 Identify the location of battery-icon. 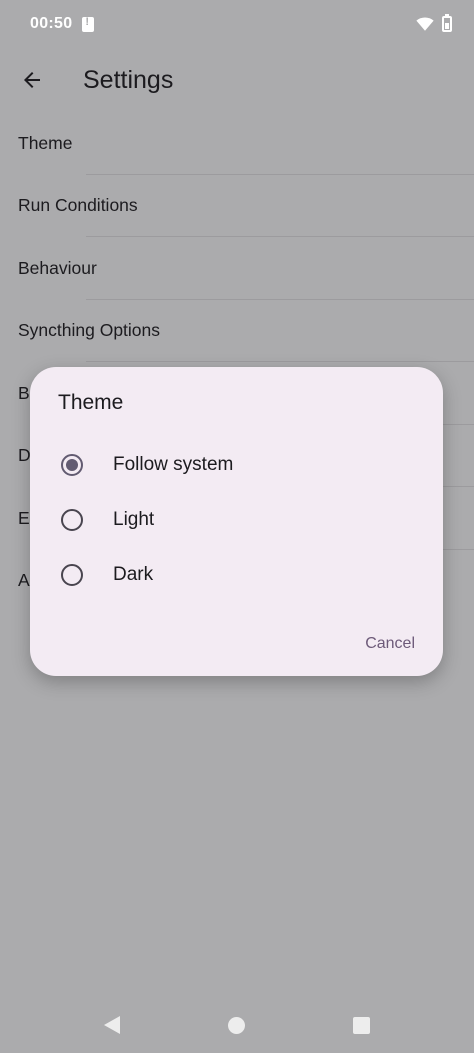
(447, 23).